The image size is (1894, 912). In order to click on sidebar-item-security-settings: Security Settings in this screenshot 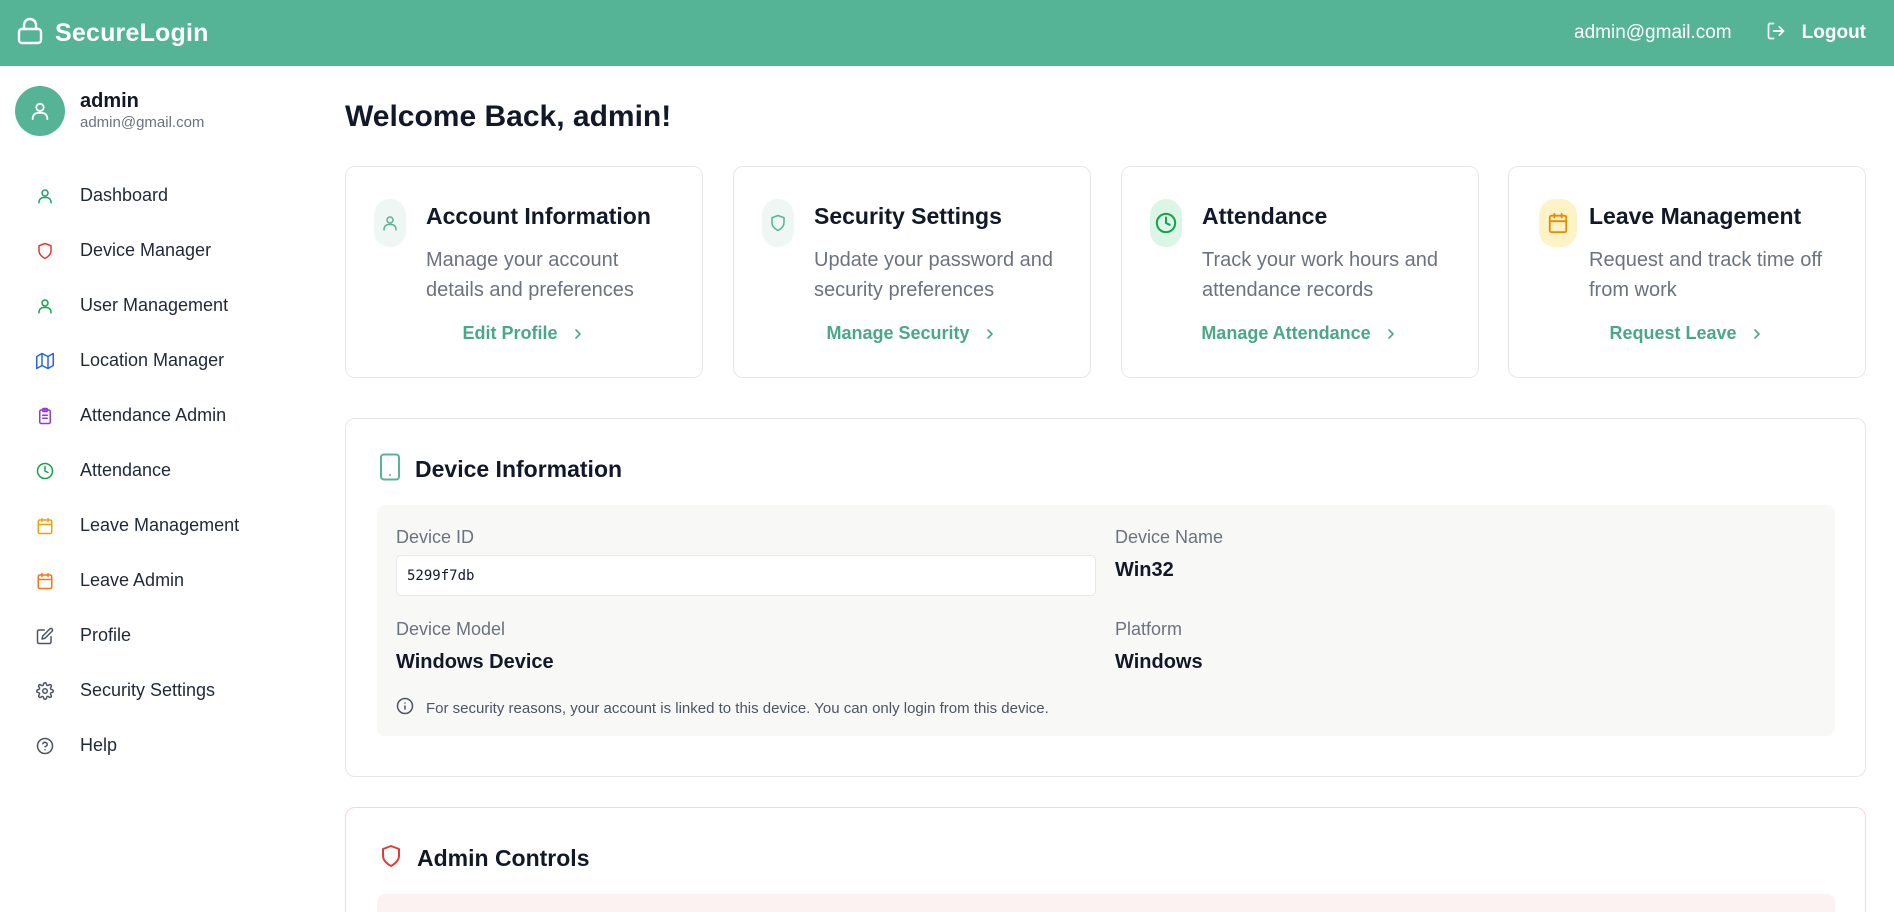, I will do `click(160, 690)`.